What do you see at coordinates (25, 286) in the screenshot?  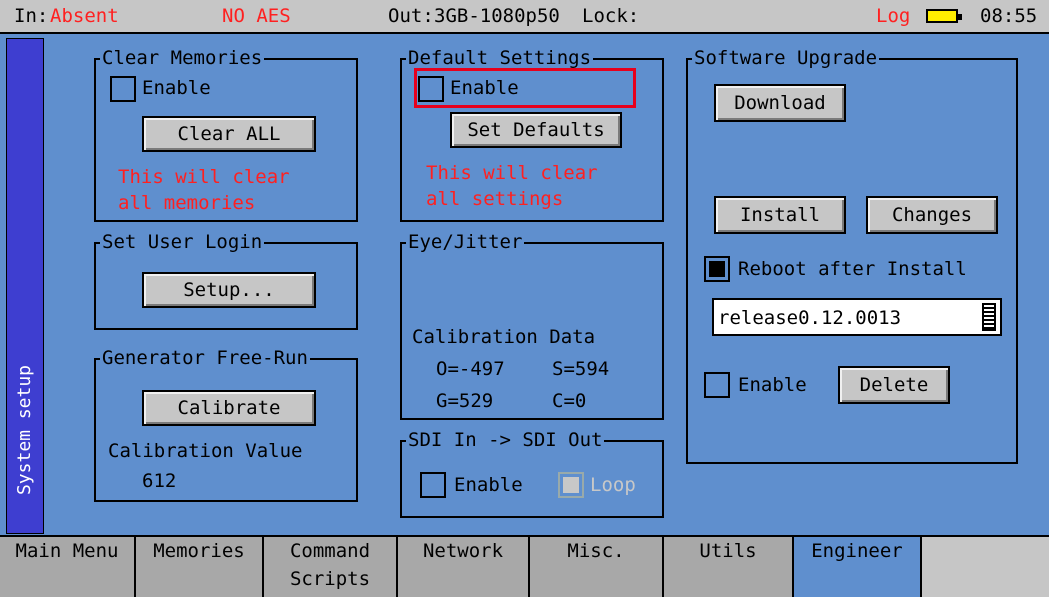 I see `sidebar: System setup` at bounding box center [25, 286].